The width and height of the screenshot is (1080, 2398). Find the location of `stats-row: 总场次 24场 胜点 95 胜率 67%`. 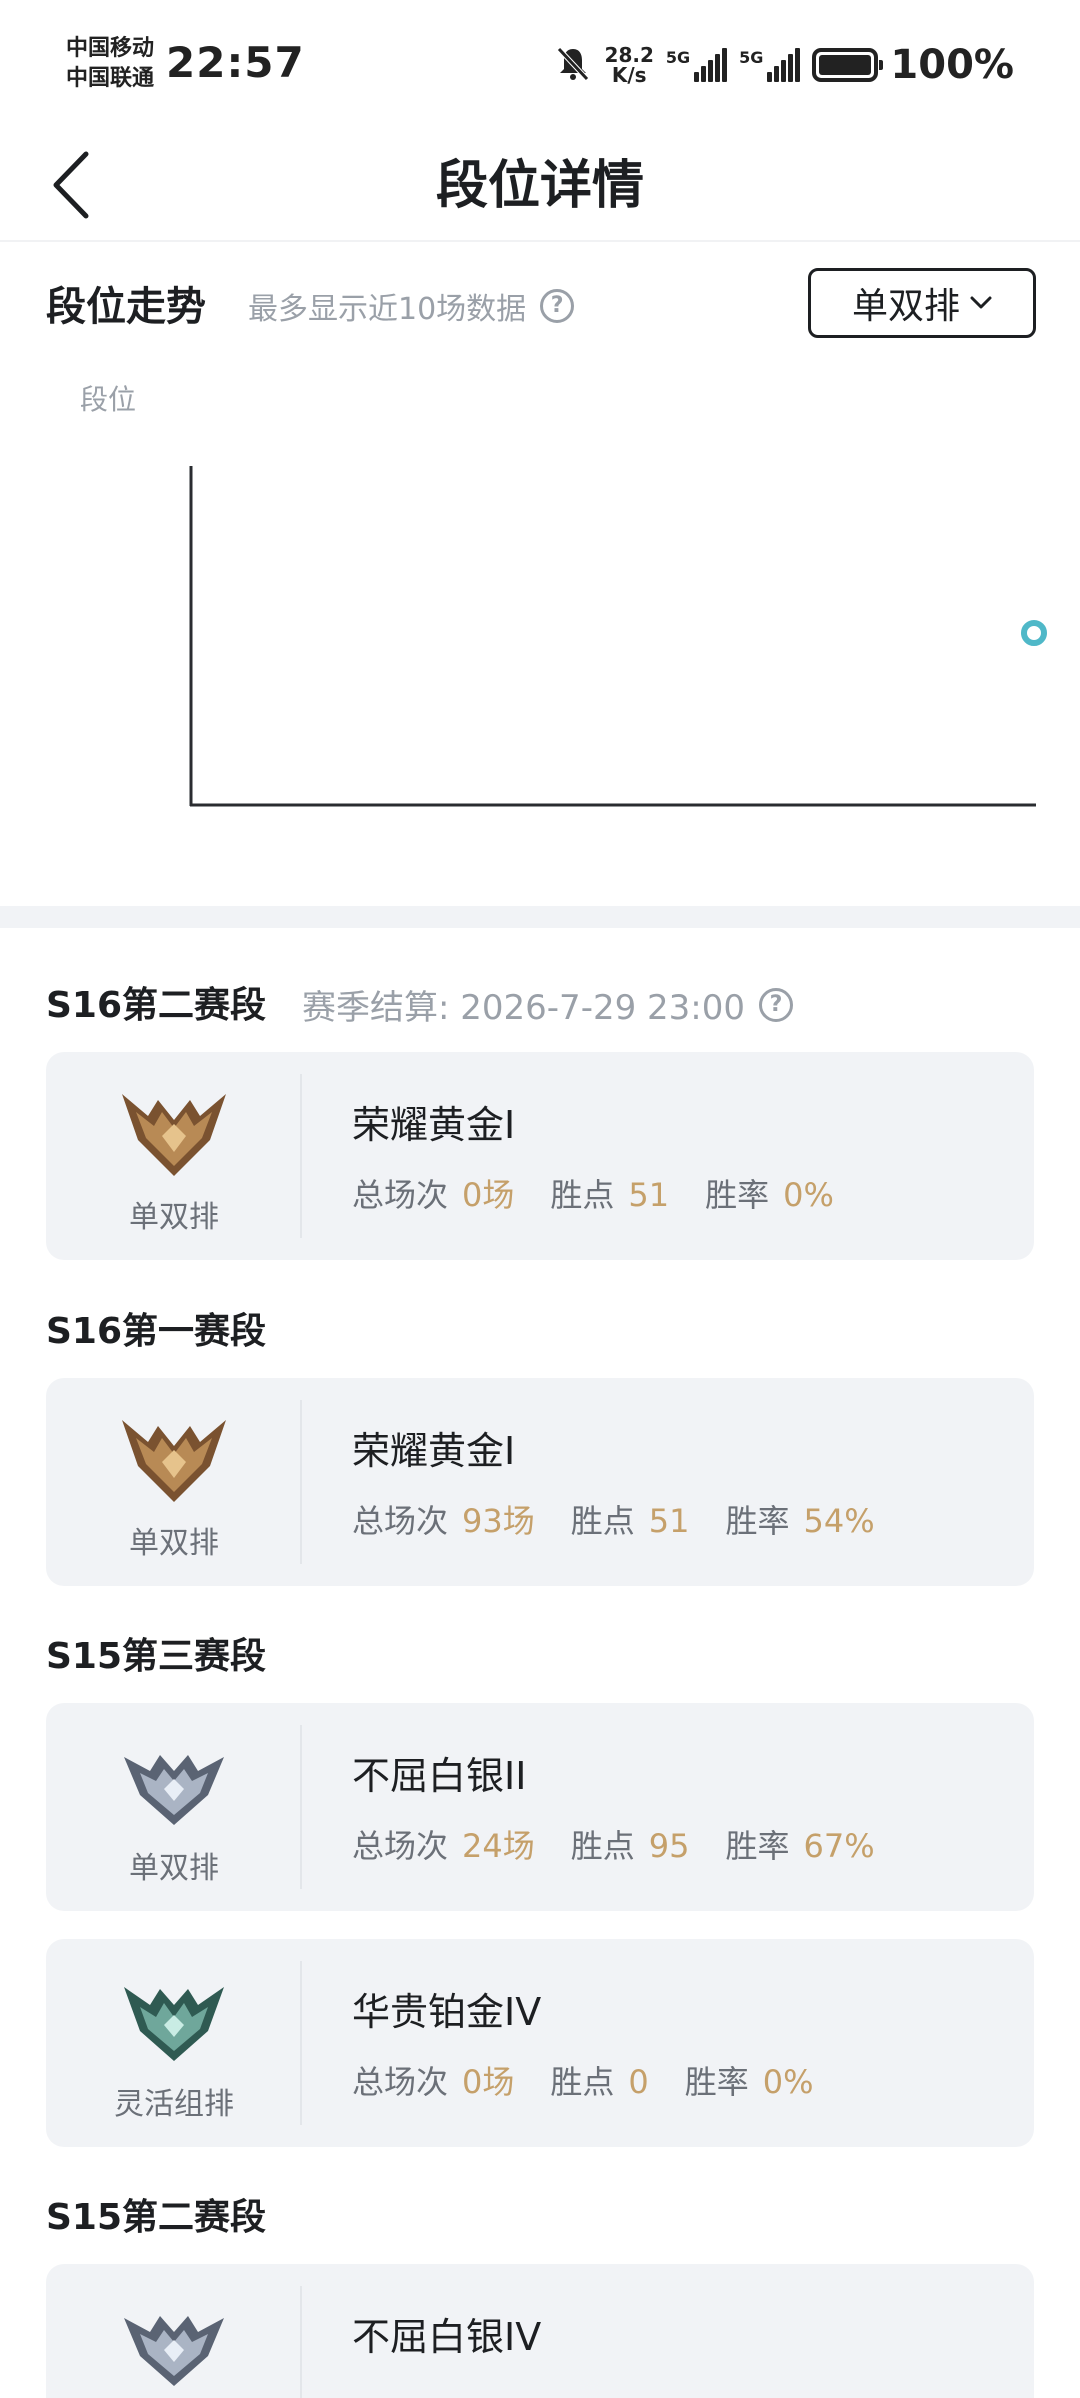

stats-row: 总场次 24场 胜点 95 胜率 67% is located at coordinates (613, 1844).